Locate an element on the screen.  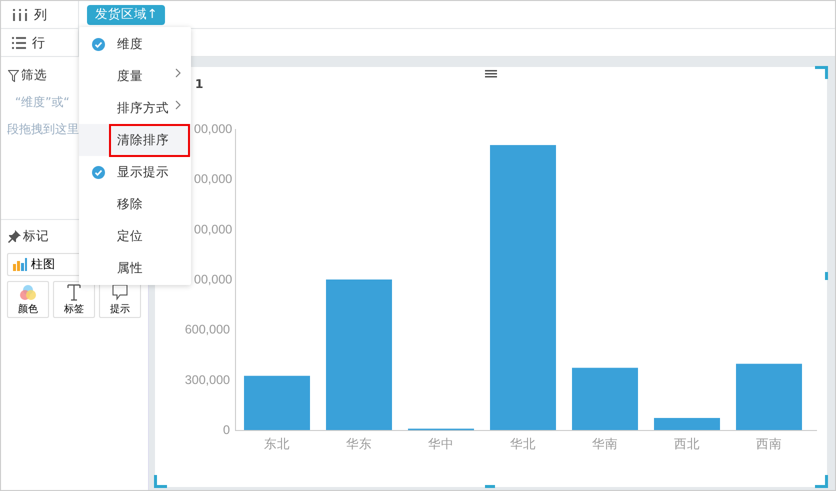
menu-item: 维度 is located at coordinates (135, 44).